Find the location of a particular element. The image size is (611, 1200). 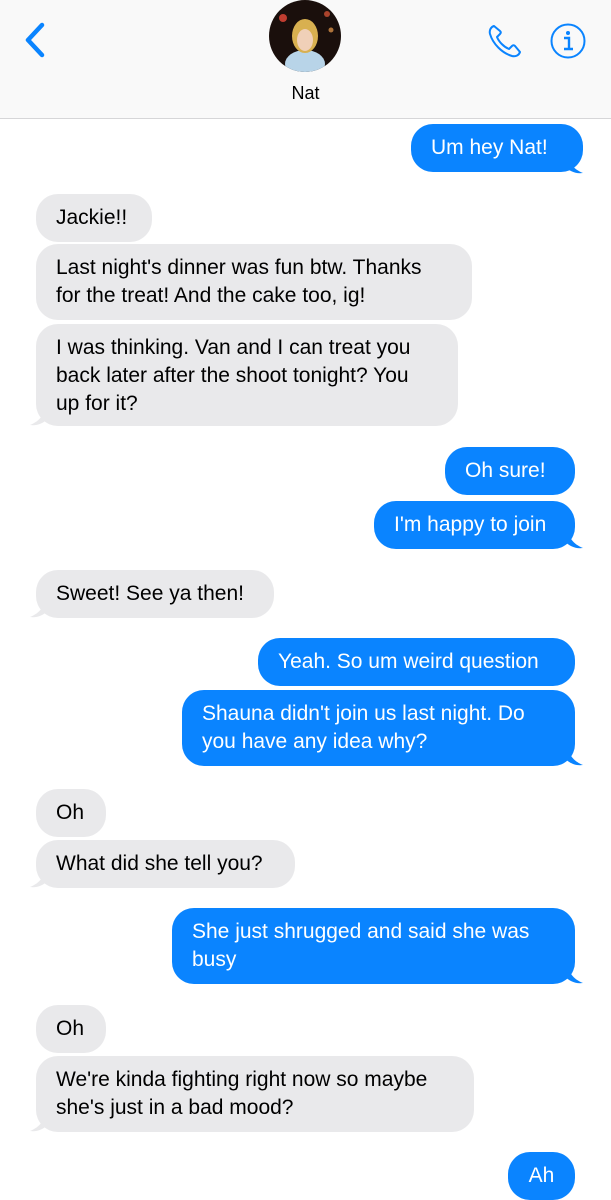

message-bubble-outgoing: Yeah. So um weird question is located at coordinates (416, 662).